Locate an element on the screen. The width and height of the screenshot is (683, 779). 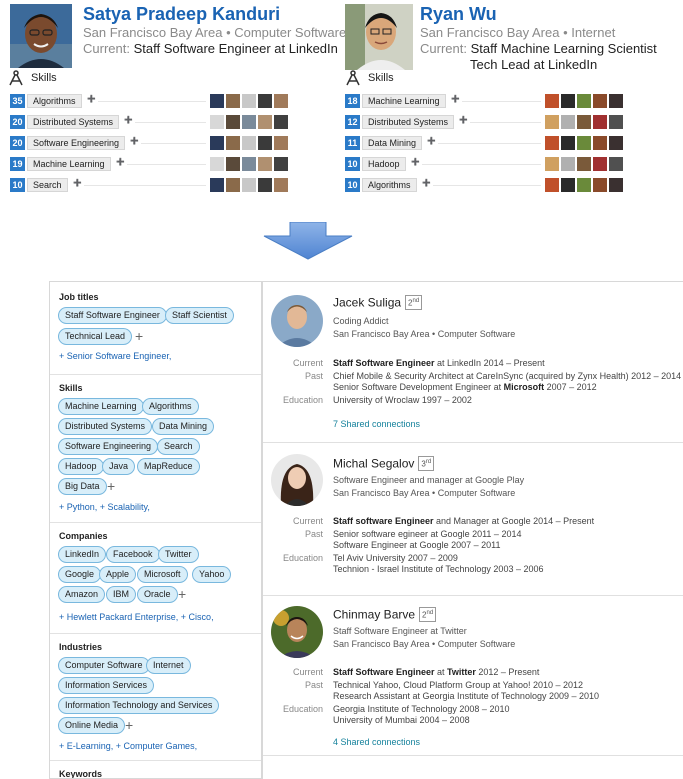
skill-row: 12 Distributed Systems ➕ is located at coordinates (487, 122).